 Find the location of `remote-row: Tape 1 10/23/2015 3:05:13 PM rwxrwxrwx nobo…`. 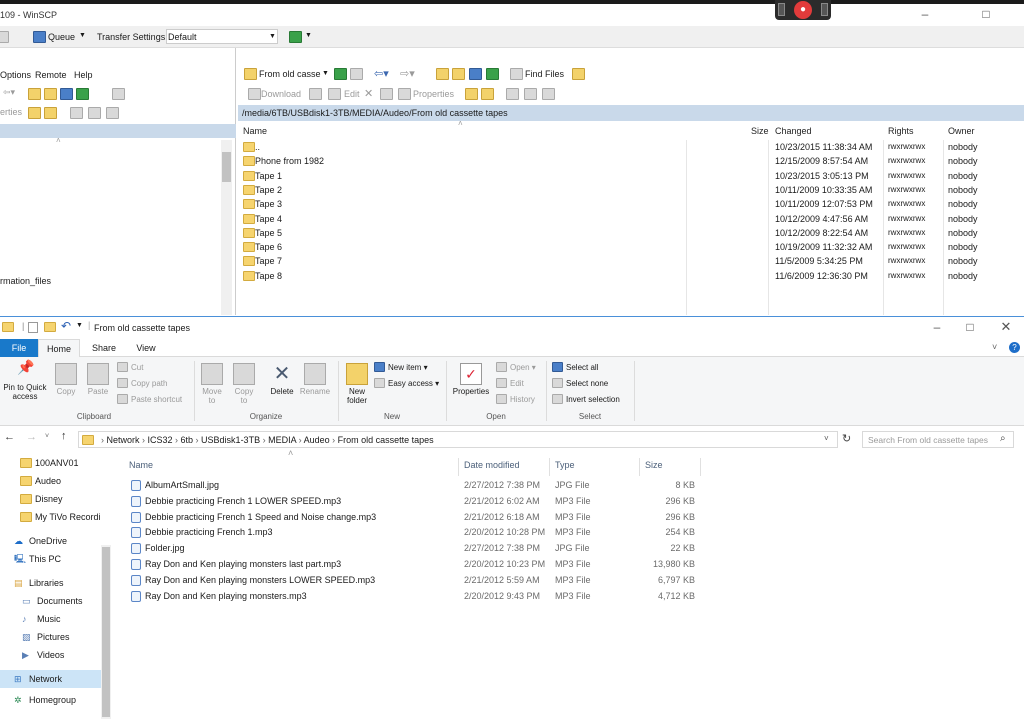

remote-row: Tape 1 10/23/2015 3:05:13 PM rwxrwxrwx nobo… is located at coordinates (630, 176).